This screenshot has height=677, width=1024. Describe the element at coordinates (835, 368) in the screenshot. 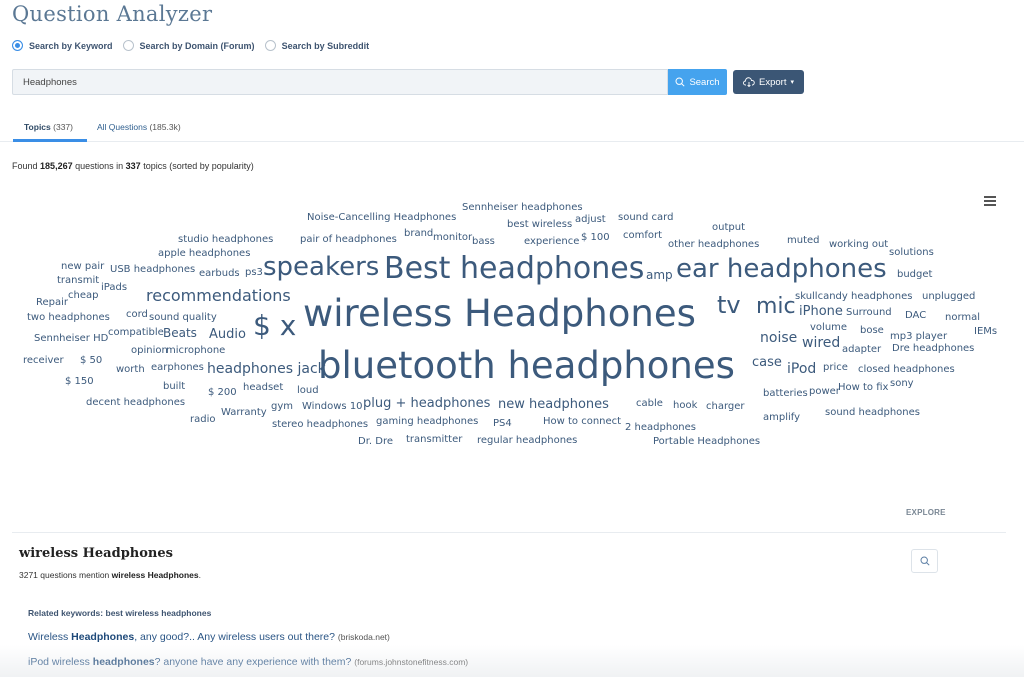

I see `word-cloud-term: price` at that location.